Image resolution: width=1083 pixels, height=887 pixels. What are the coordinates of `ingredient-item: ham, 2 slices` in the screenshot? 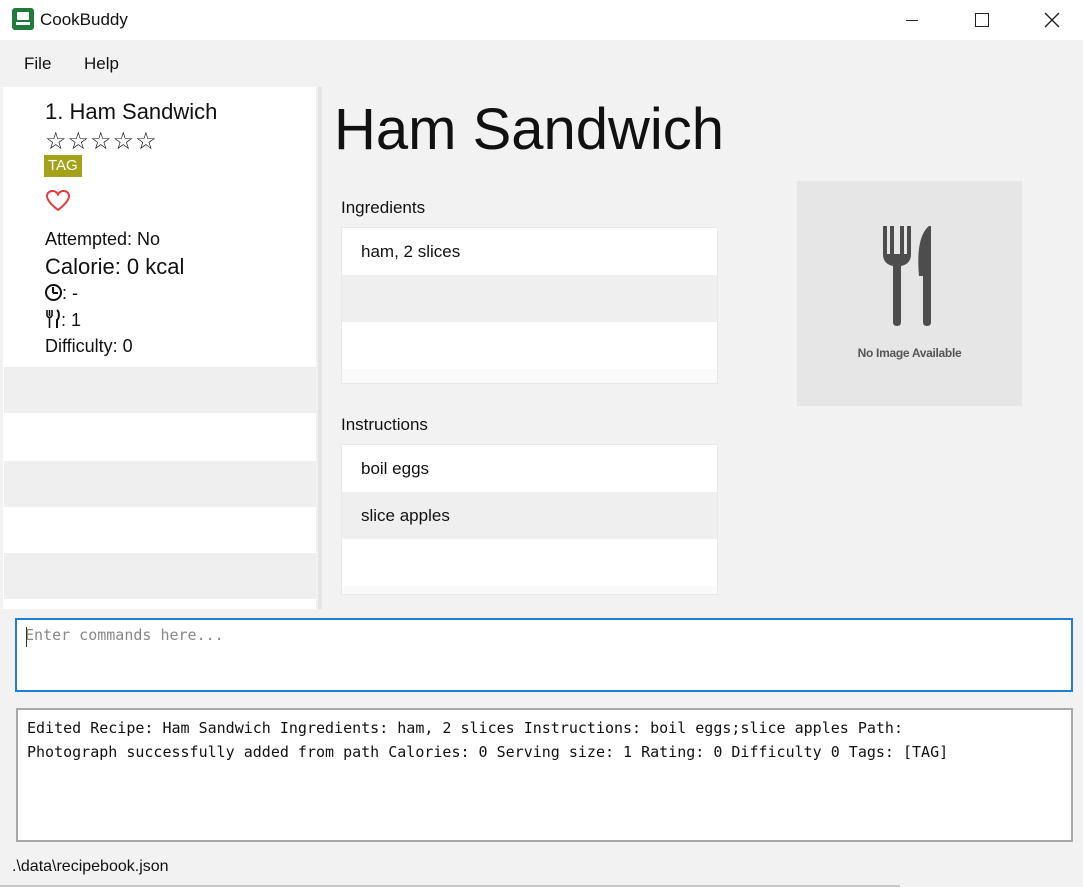 It's located at (529, 251).